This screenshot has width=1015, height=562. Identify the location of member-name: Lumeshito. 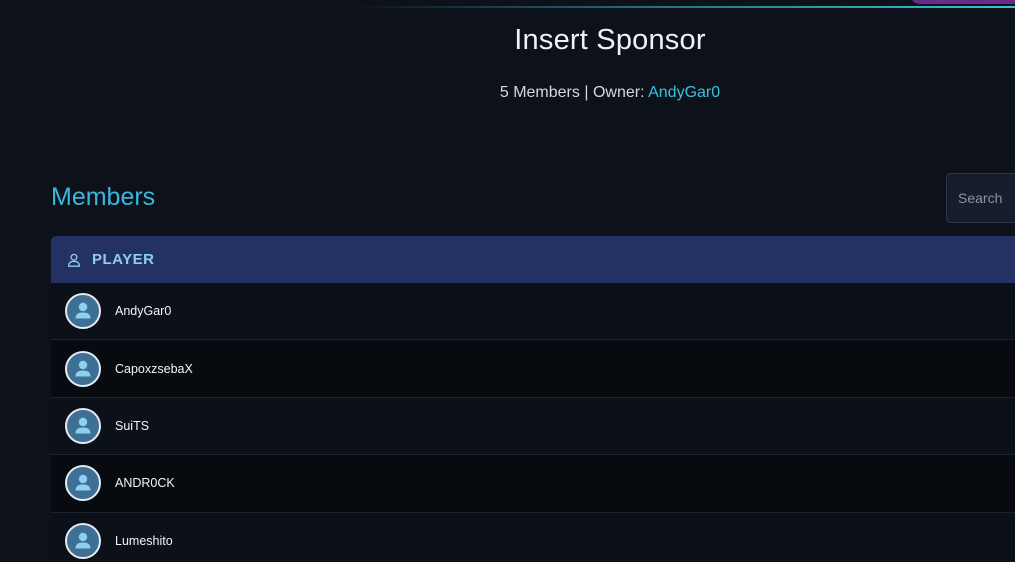
(144, 541).